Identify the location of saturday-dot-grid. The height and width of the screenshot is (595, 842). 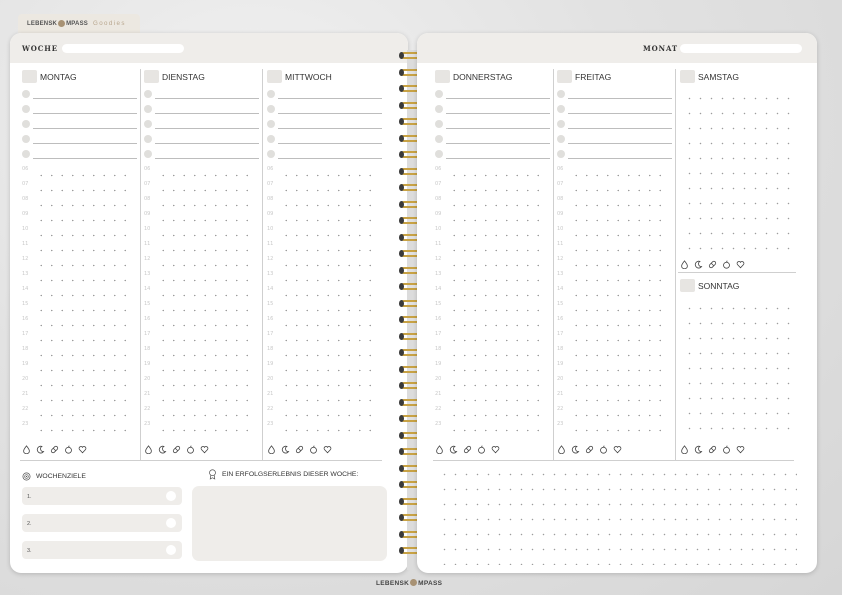
(740, 173).